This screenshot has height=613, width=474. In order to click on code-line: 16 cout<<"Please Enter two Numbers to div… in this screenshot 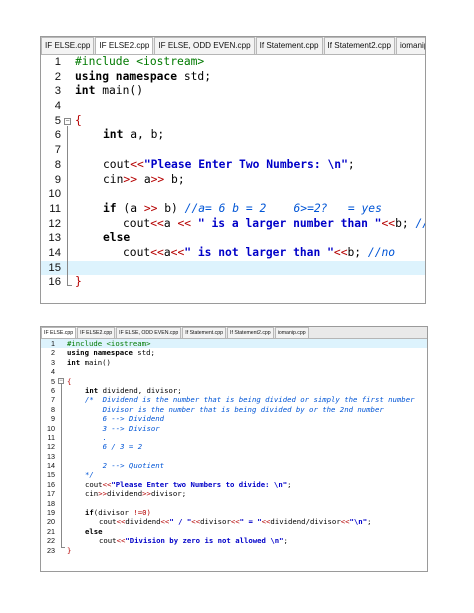, I will do `click(234, 484)`.